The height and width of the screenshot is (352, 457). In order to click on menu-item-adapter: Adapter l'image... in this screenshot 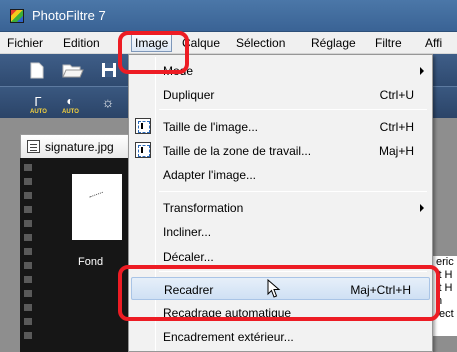, I will do `click(280, 174)`.